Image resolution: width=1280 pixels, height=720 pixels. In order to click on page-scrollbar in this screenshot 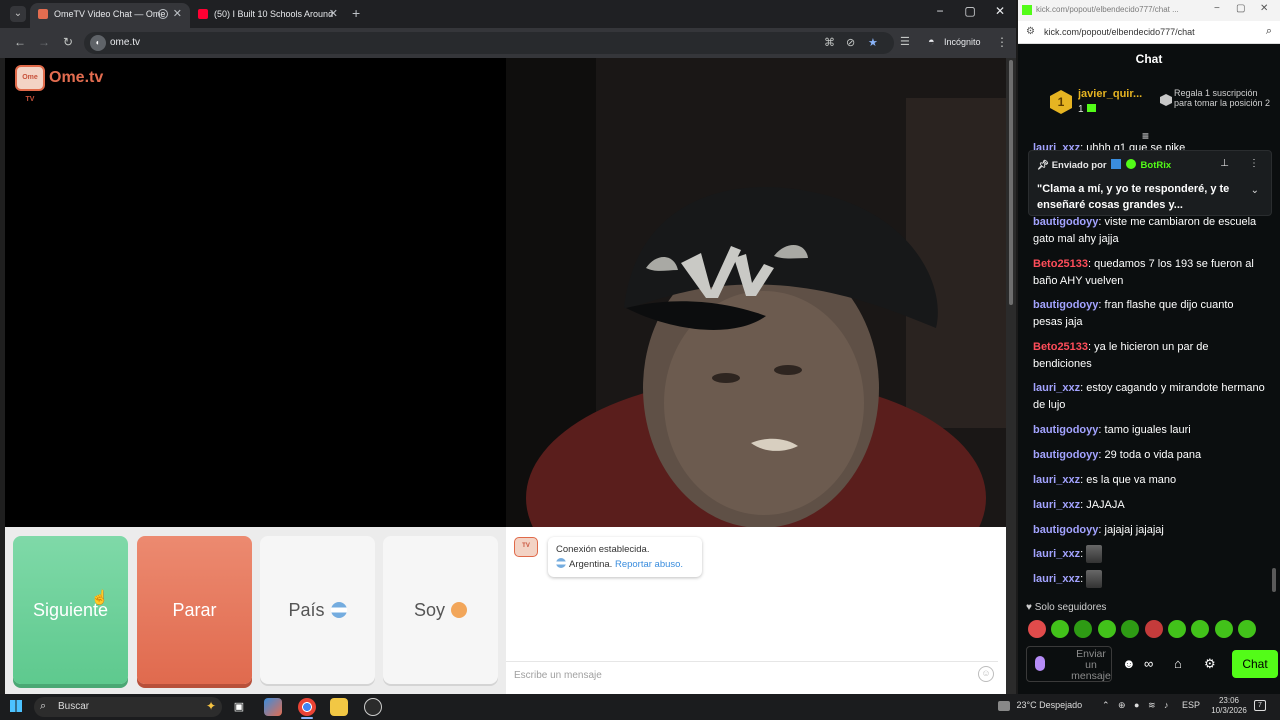, I will do `click(1011, 376)`.